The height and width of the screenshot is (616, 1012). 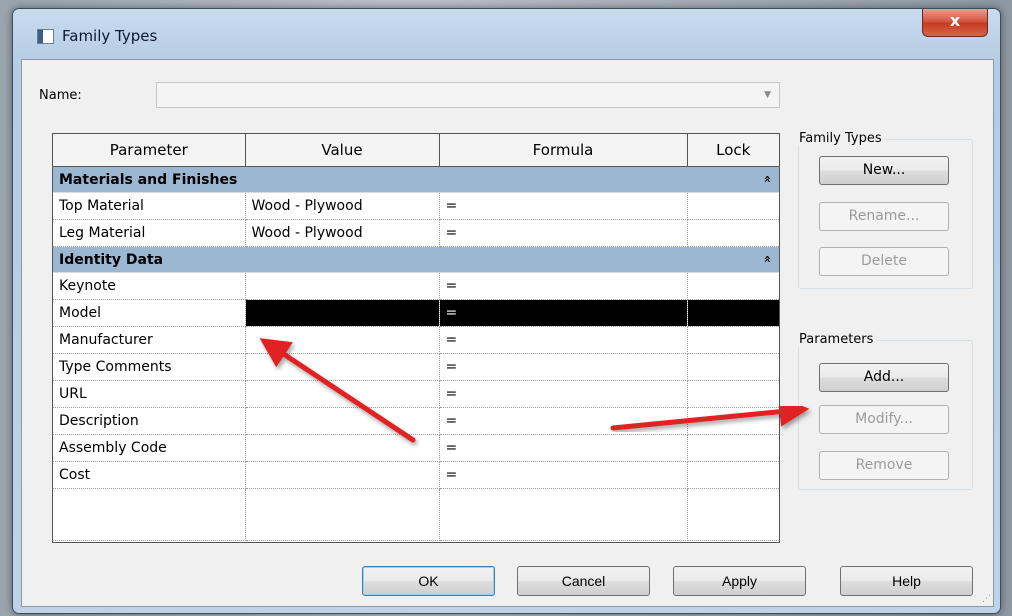 I want to click on table-row: Manufacturer =, so click(x=416, y=340).